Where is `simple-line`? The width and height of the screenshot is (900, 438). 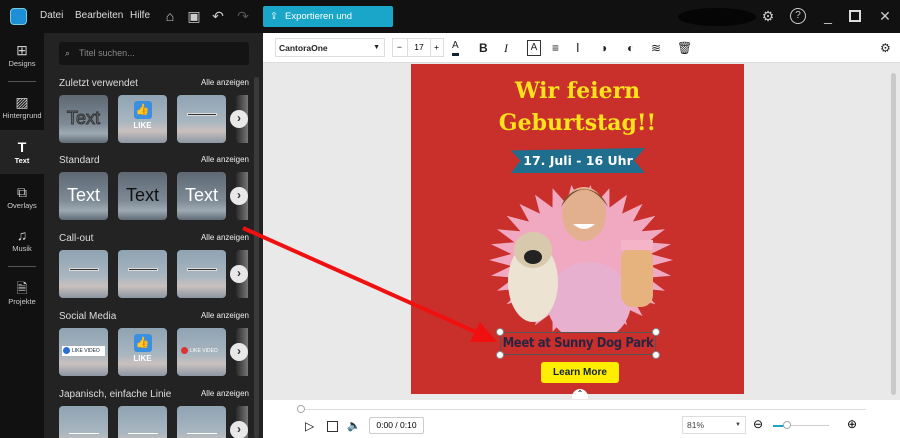 simple-line is located at coordinates (142, 434).